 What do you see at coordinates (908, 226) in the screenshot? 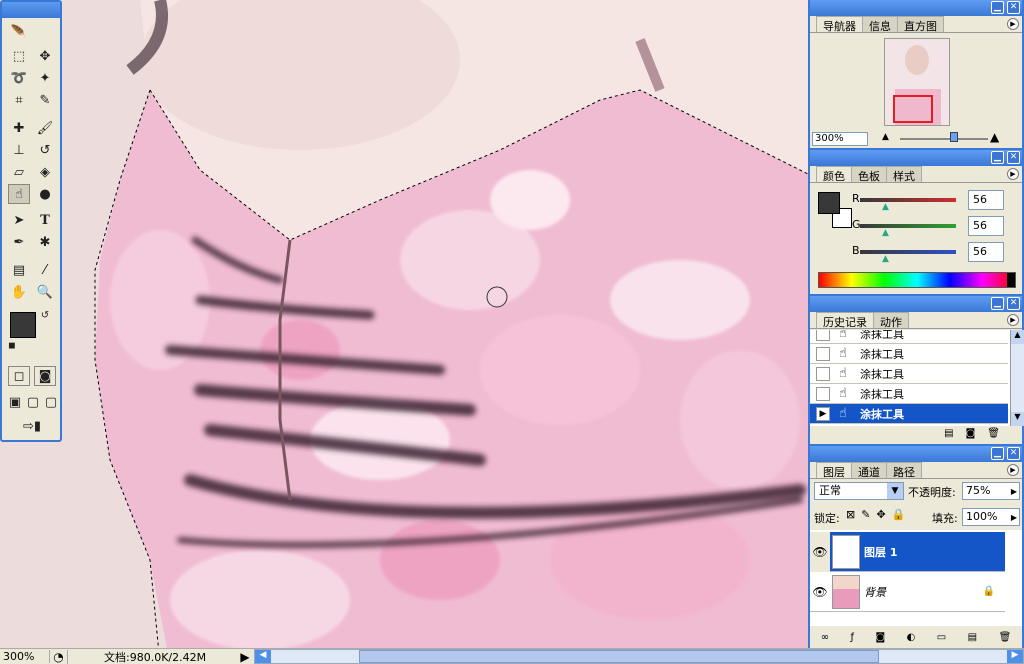
I see `channel-g-slider` at bounding box center [908, 226].